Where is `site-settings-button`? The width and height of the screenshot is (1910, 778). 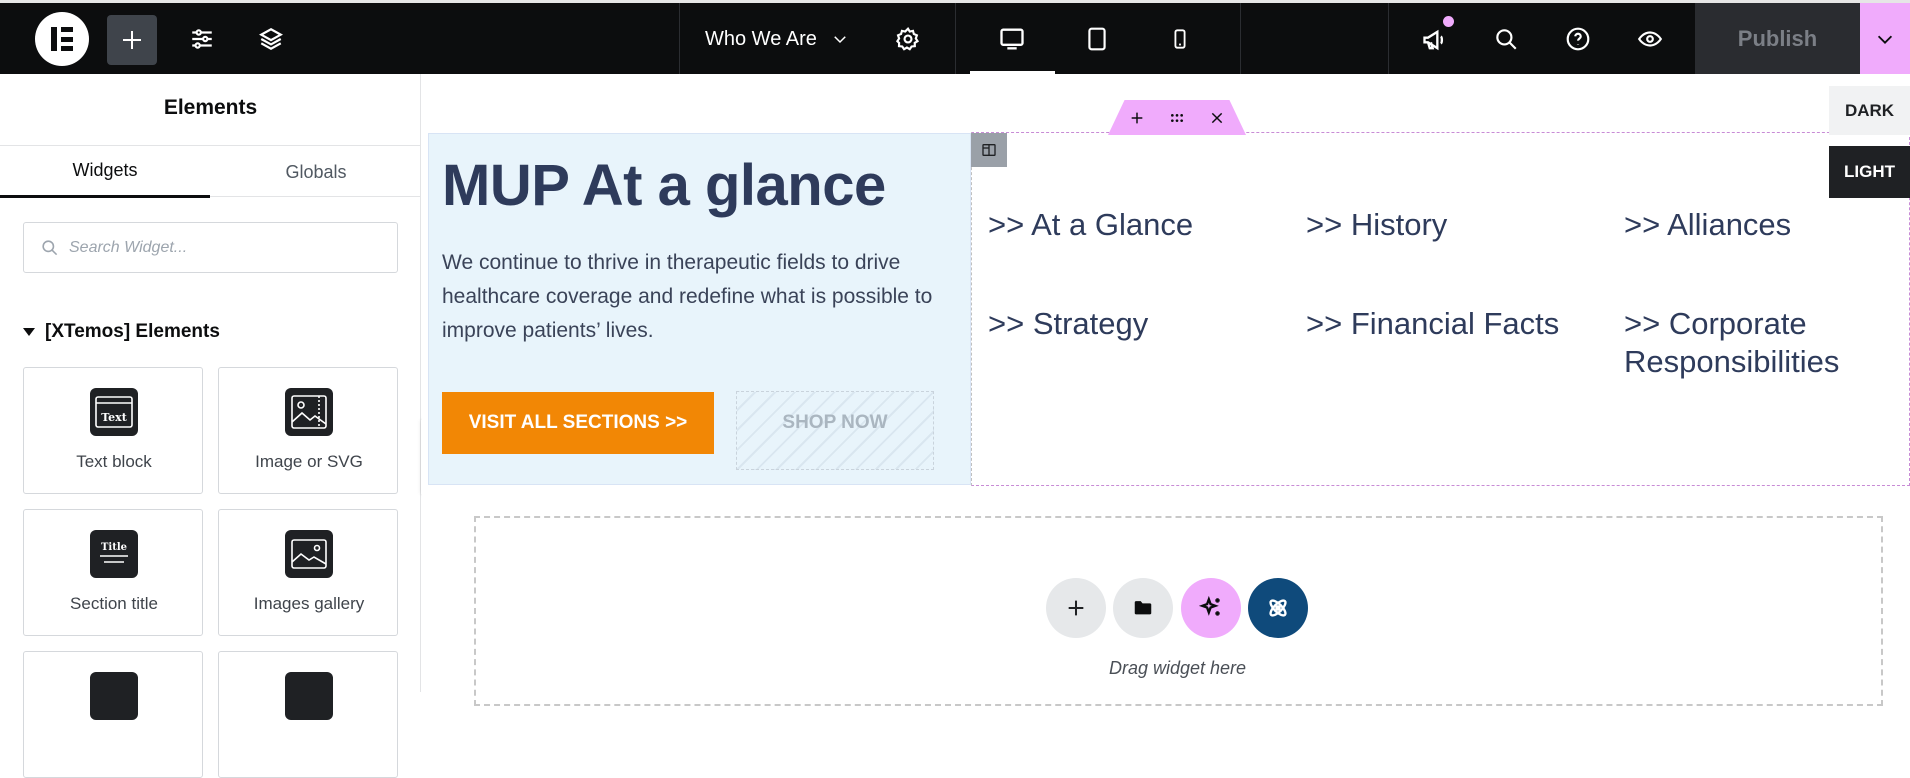
site-settings-button is located at coordinates (202, 39).